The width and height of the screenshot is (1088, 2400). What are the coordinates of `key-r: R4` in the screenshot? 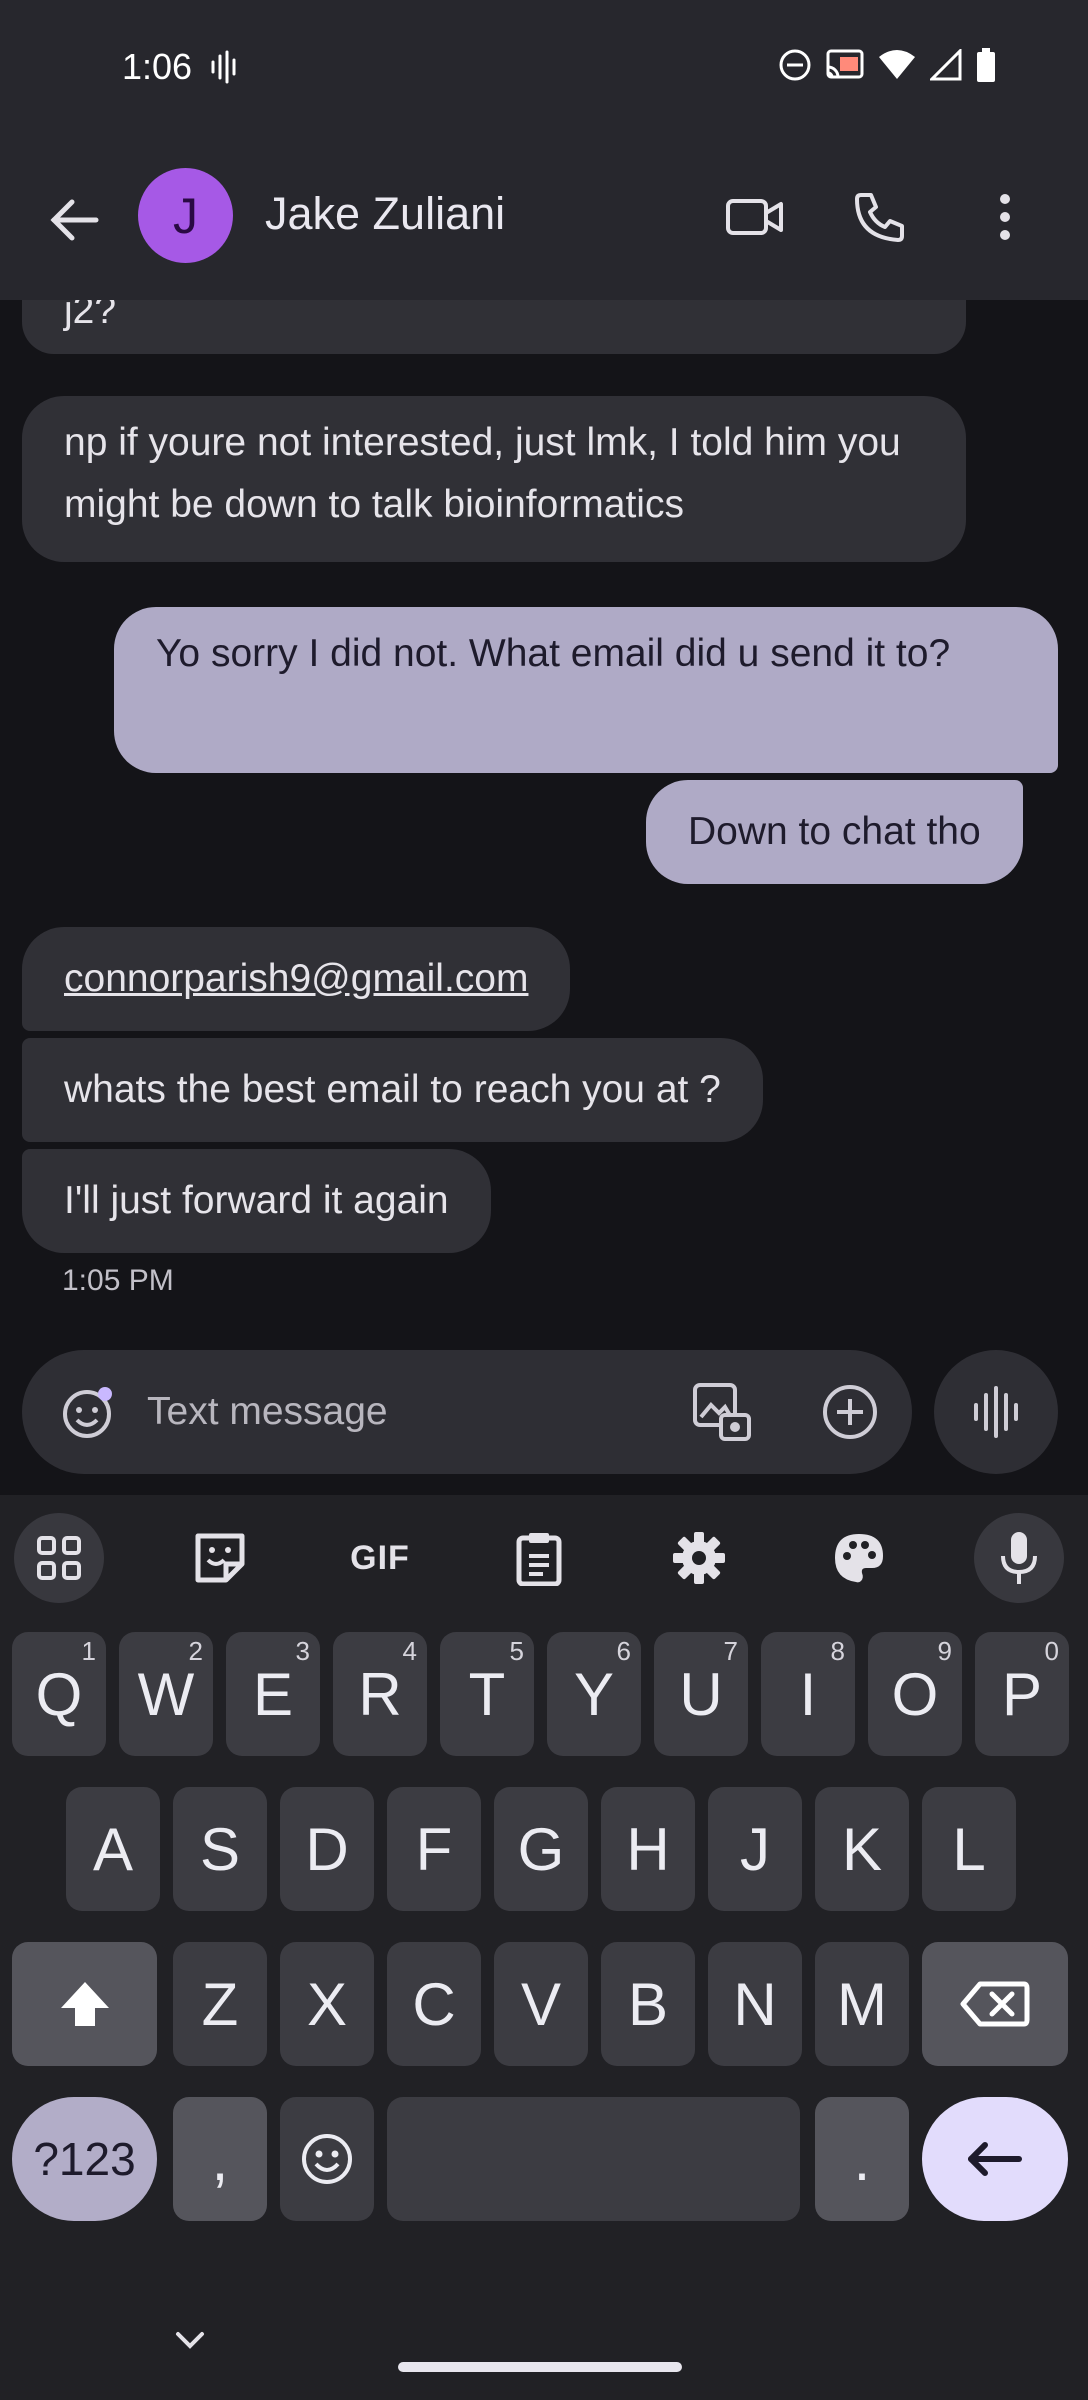 It's located at (380, 1694).